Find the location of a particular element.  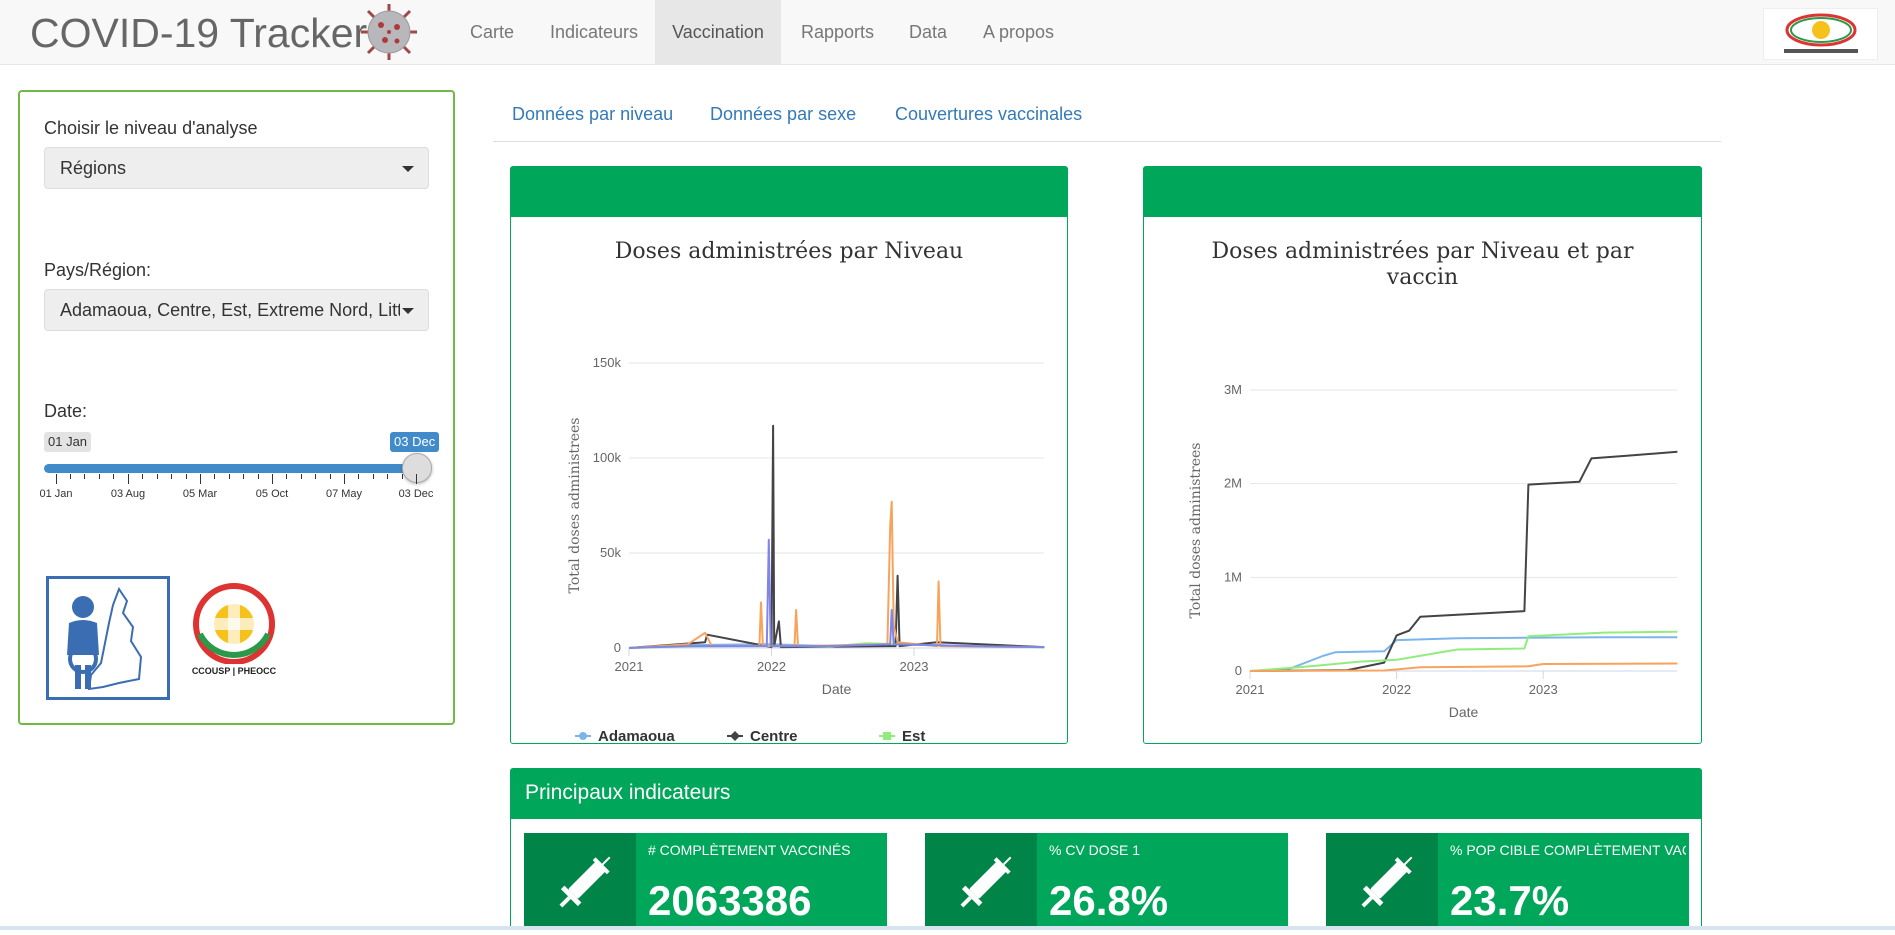

slider-min-tag: 01 Jan is located at coordinates (68, 442).